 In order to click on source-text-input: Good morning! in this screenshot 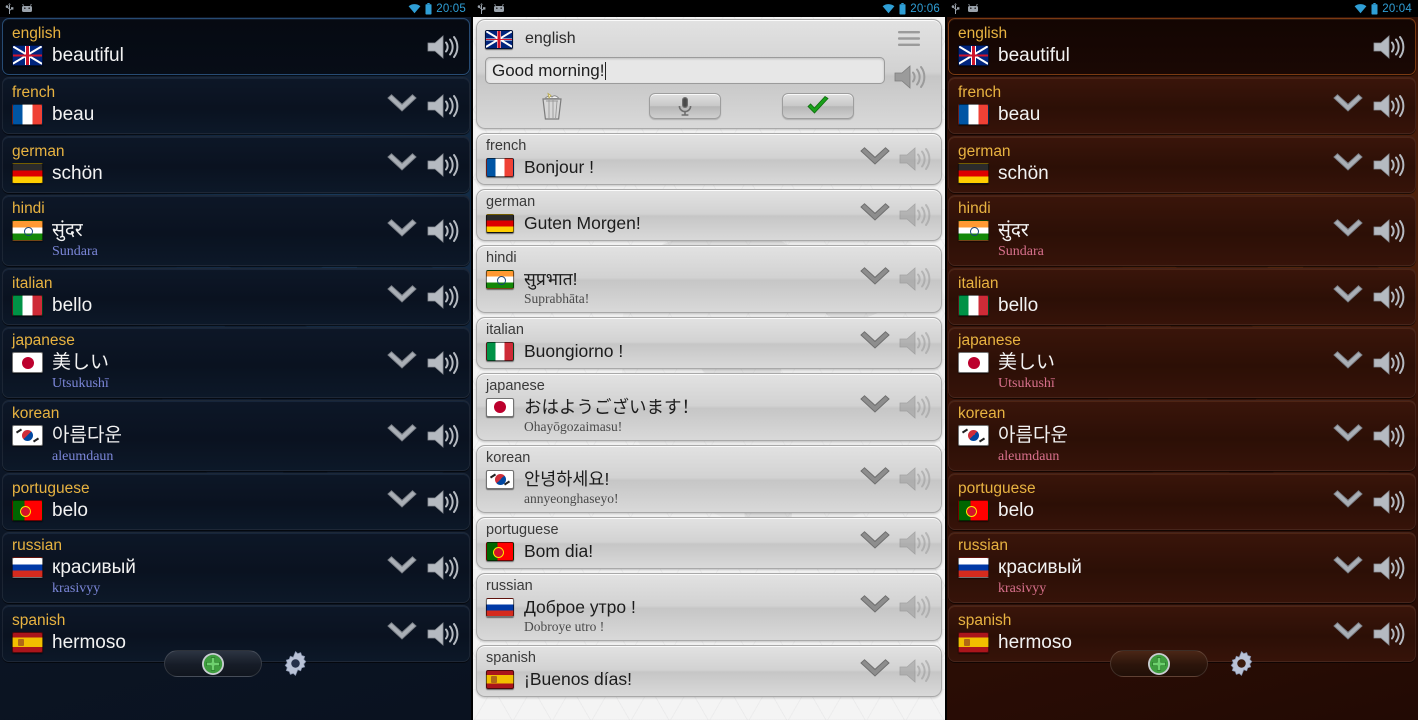, I will do `click(685, 70)`.